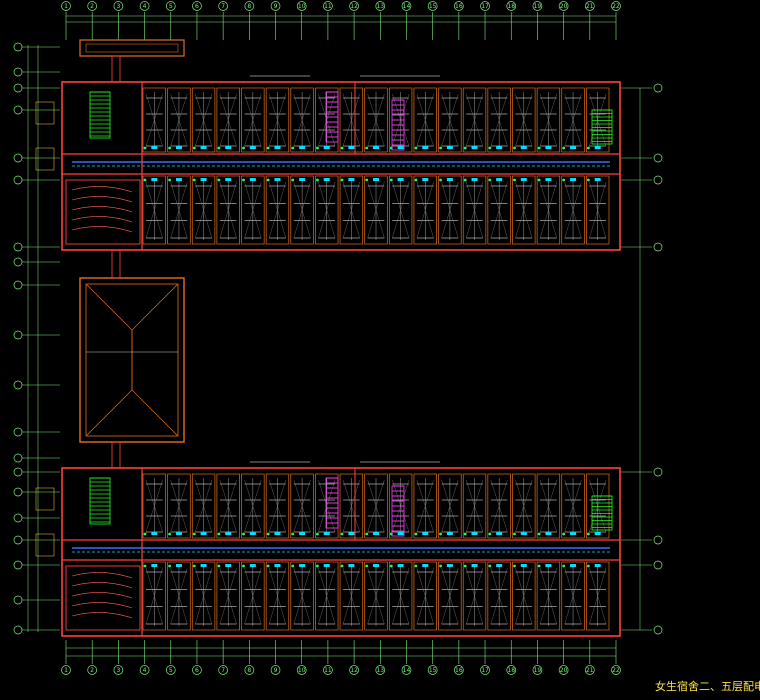 The image size is (760, 700). What do you see at coordinates (564, 6) in the screenshot?
I see `axis-label-top: 20` at bounding box center [564, 6].